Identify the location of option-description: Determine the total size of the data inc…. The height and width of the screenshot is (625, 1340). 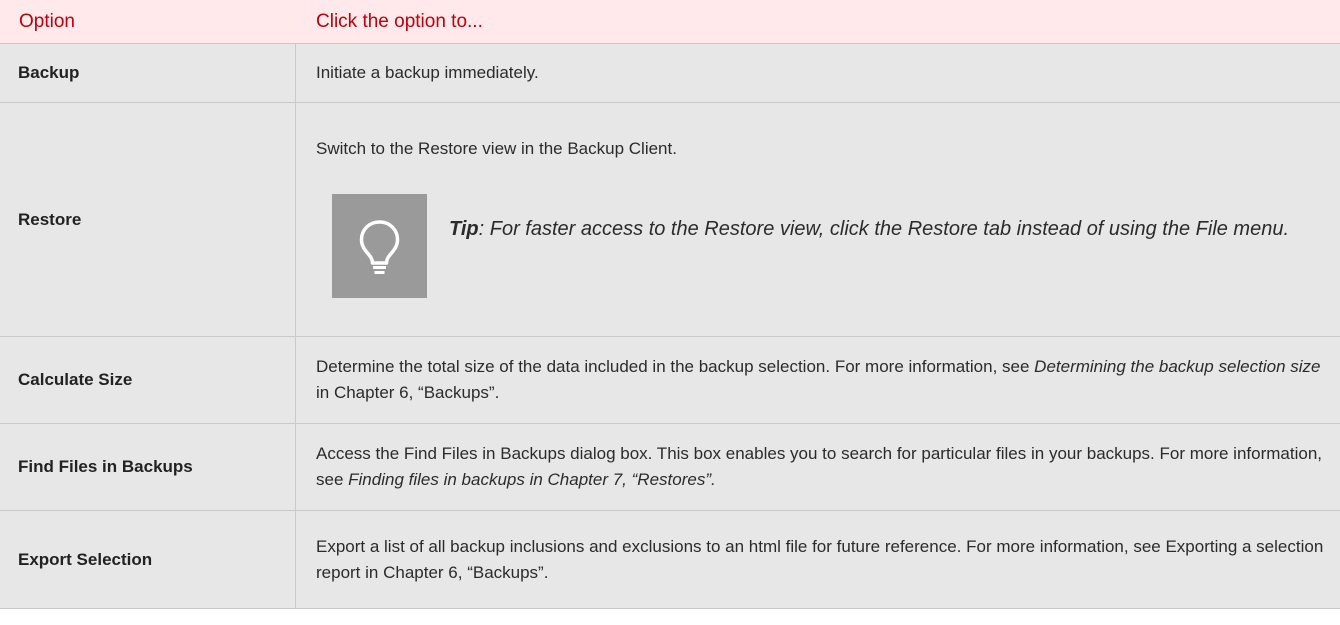
(818, 380).